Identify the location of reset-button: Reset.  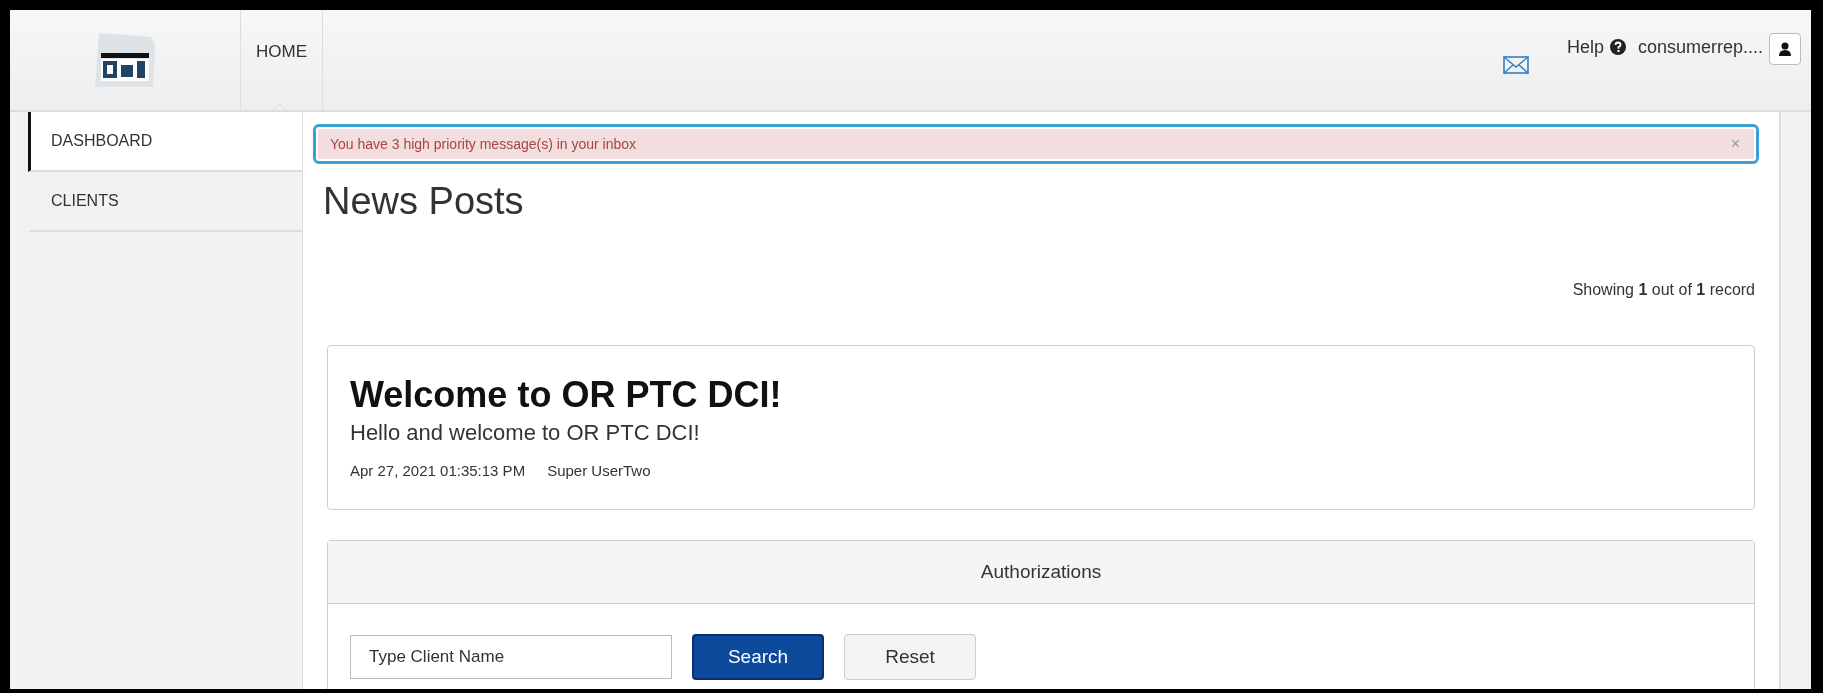
(910, 657).